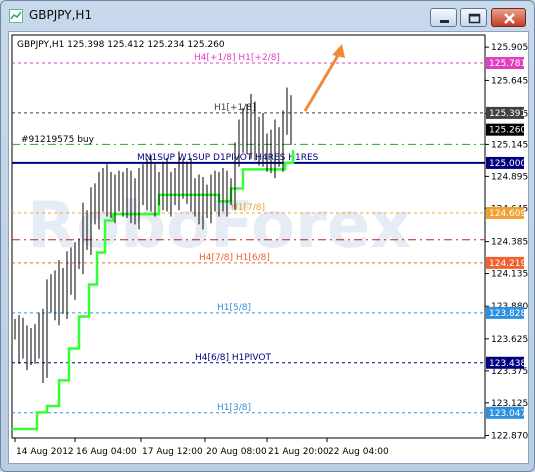 This screenshot has height=472, width=535. I want to click on price-badge-label: 123.828, so click(507, 314).